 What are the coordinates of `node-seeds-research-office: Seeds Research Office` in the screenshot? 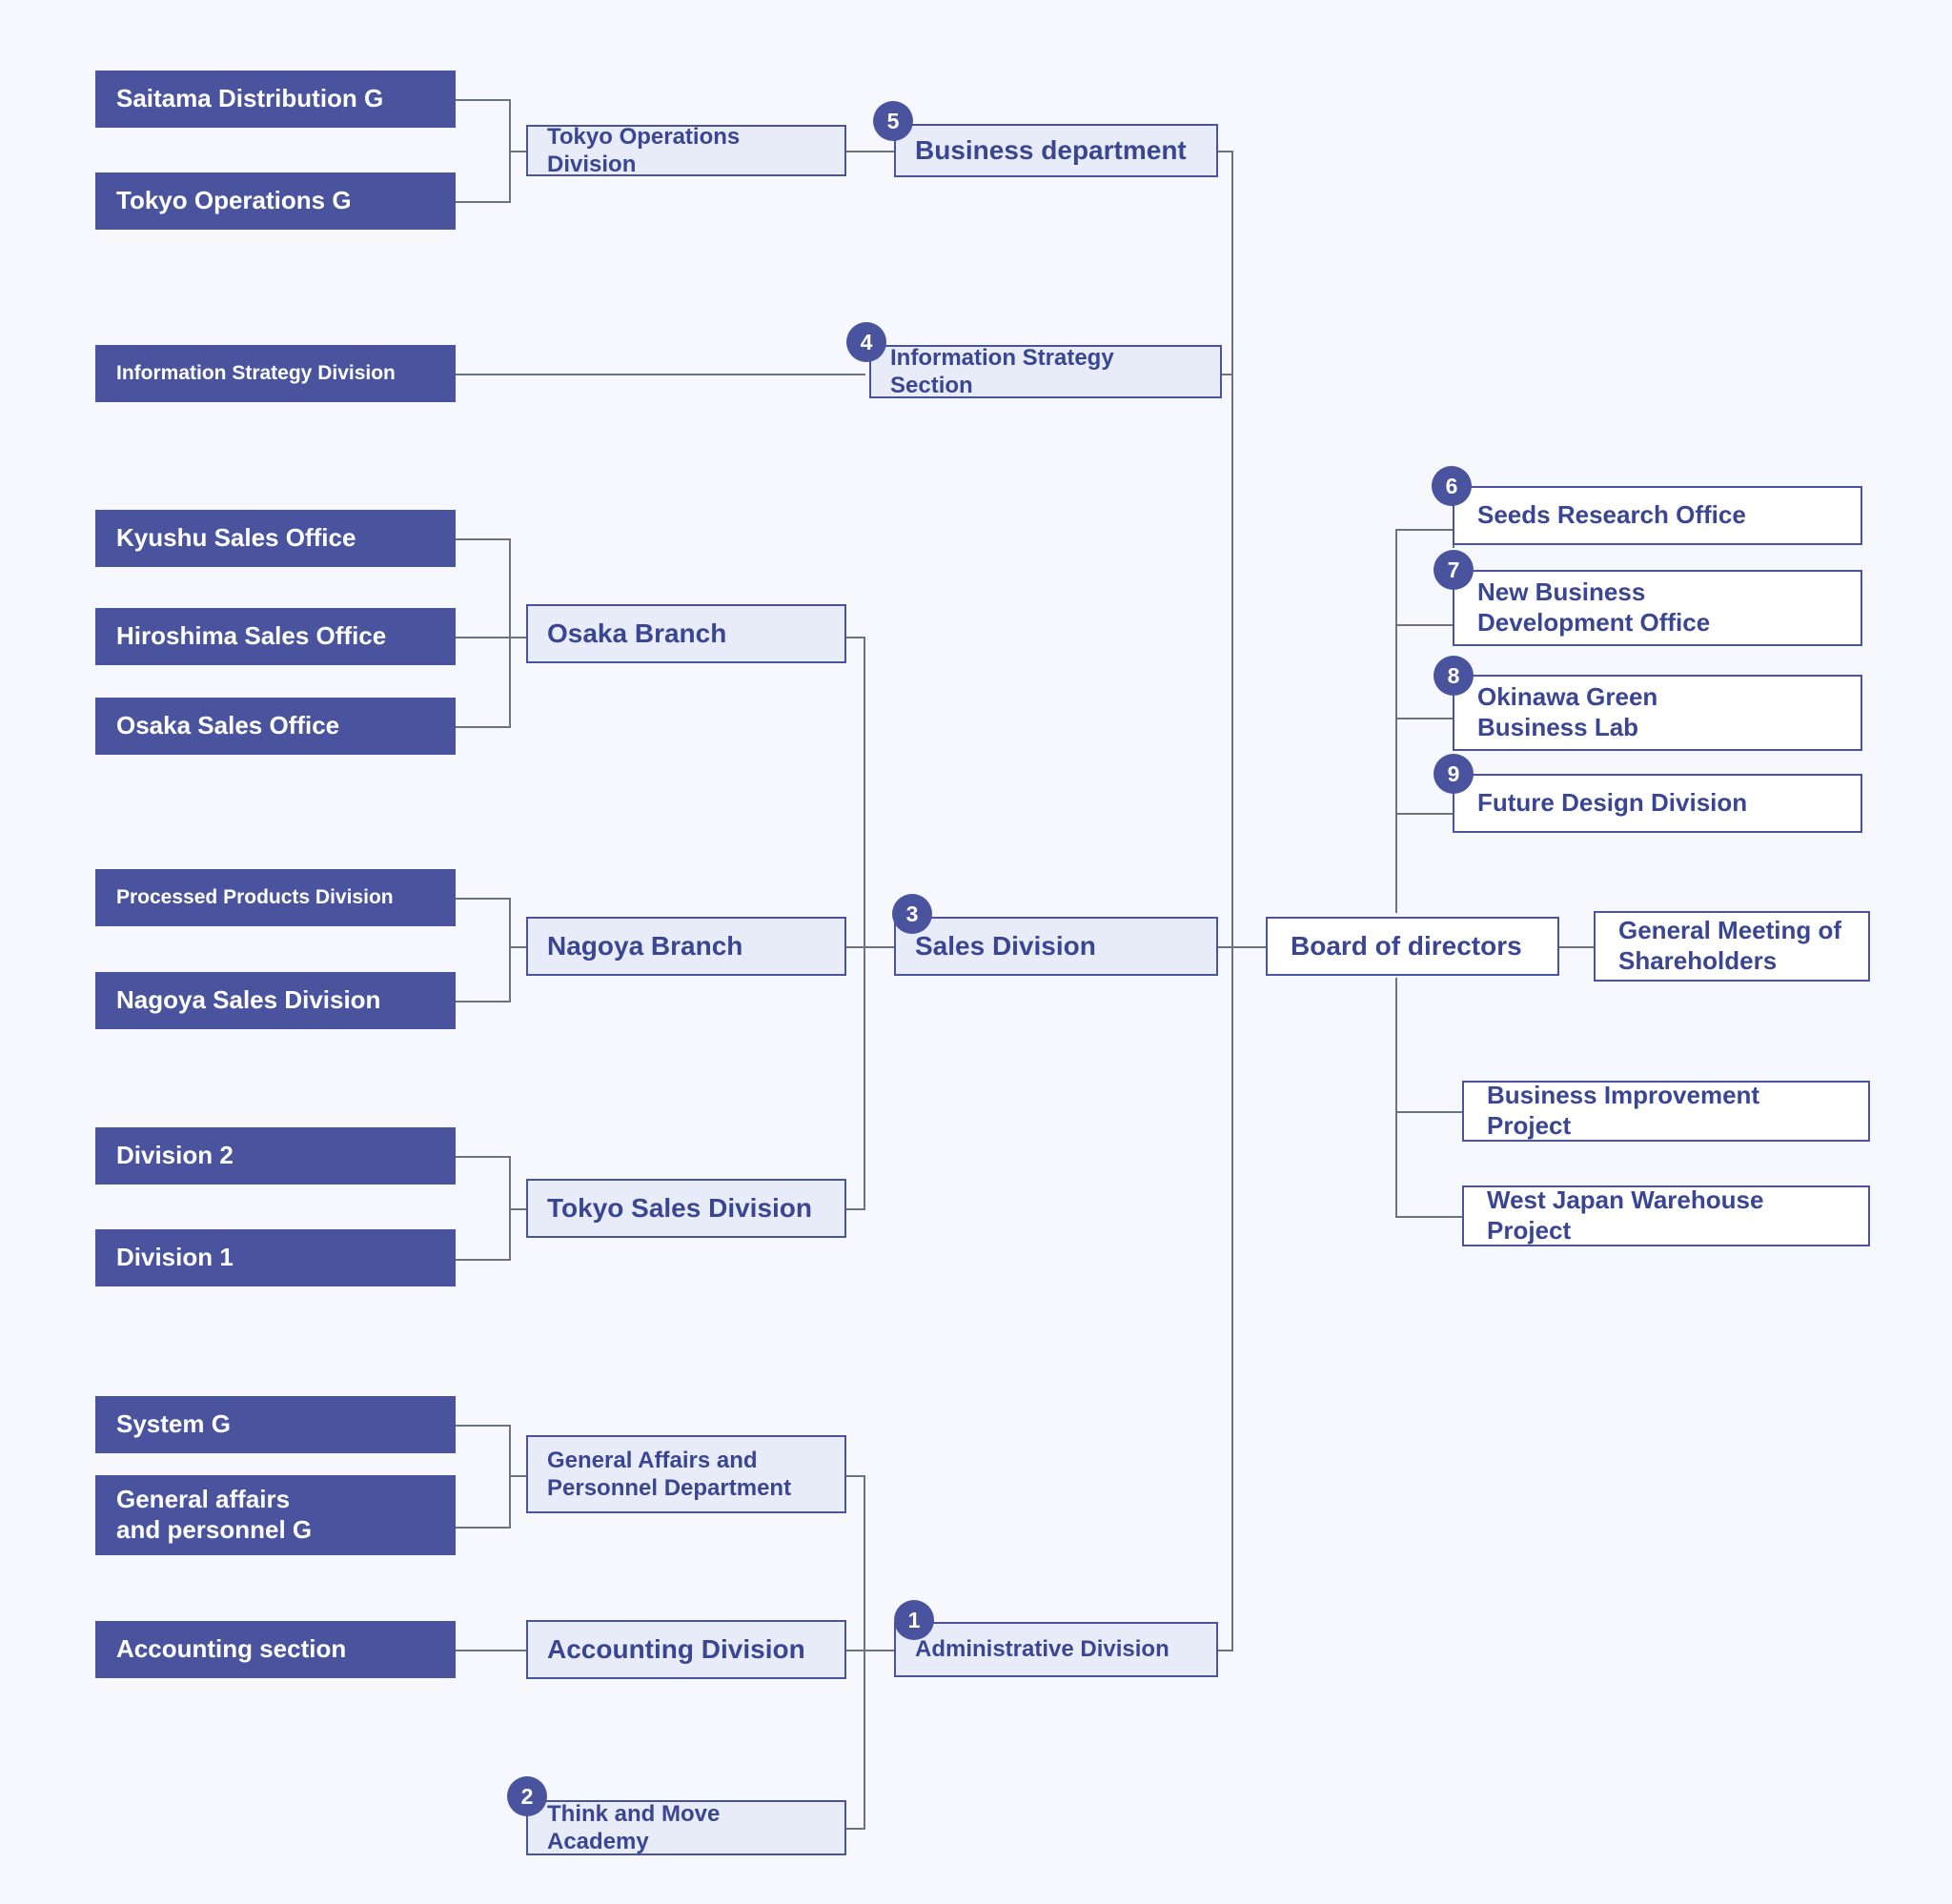 It's located at (1657, 515).